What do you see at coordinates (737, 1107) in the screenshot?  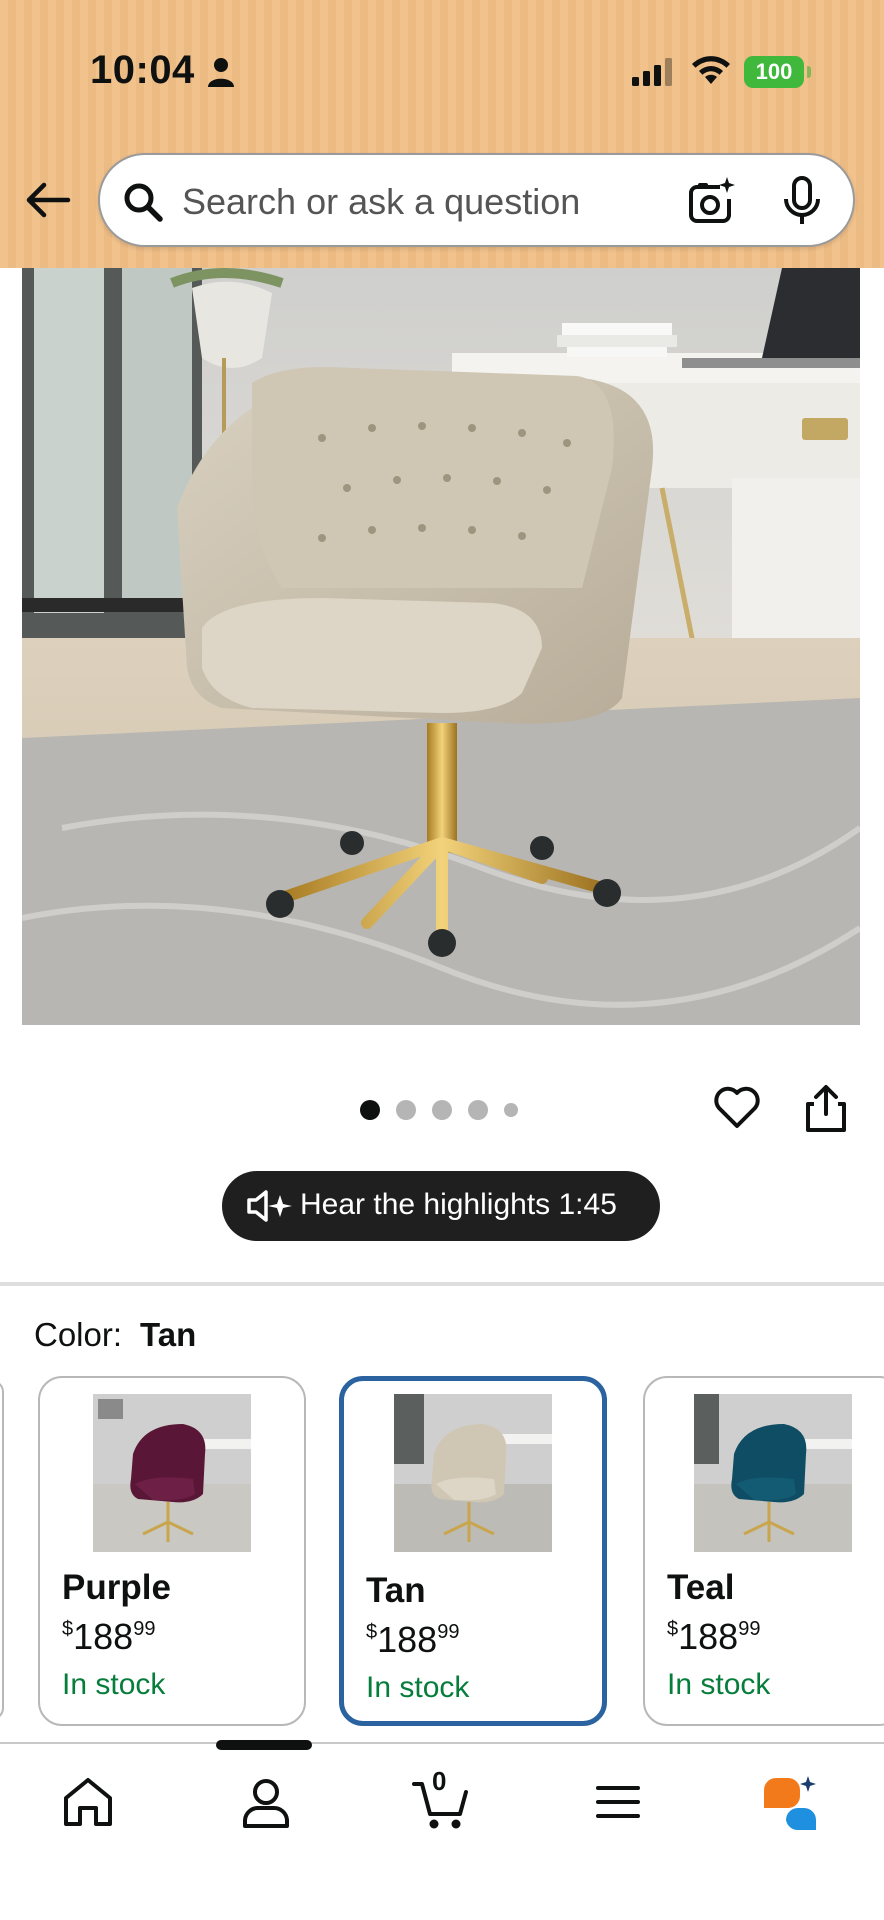 I see `heart-icon` at bounding box center [737, 1107].